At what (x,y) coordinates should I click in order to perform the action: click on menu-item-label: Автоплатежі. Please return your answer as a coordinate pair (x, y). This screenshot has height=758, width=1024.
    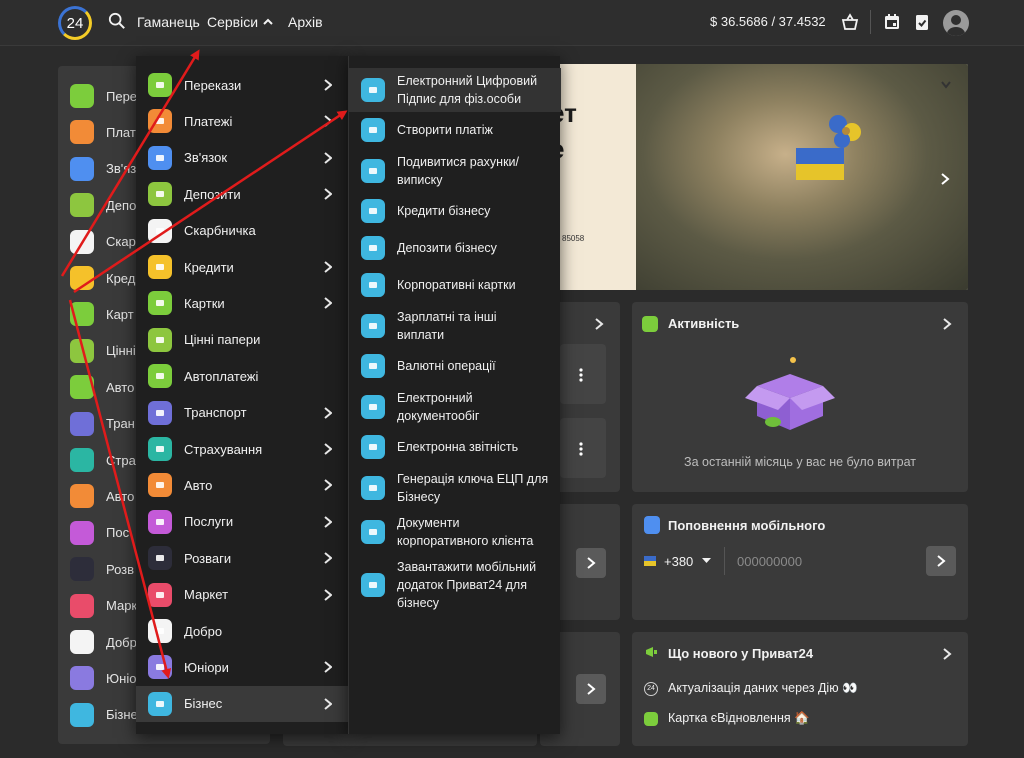
    Looking at the image, I should click on (221, 376).